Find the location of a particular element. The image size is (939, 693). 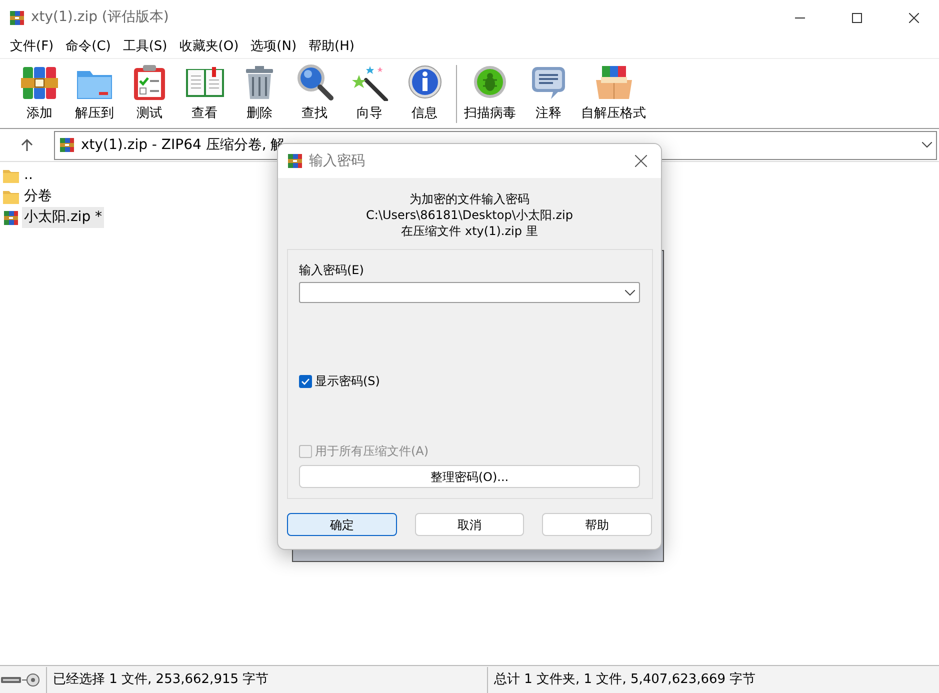

maximize-icon is located at coordinates (857, 17).